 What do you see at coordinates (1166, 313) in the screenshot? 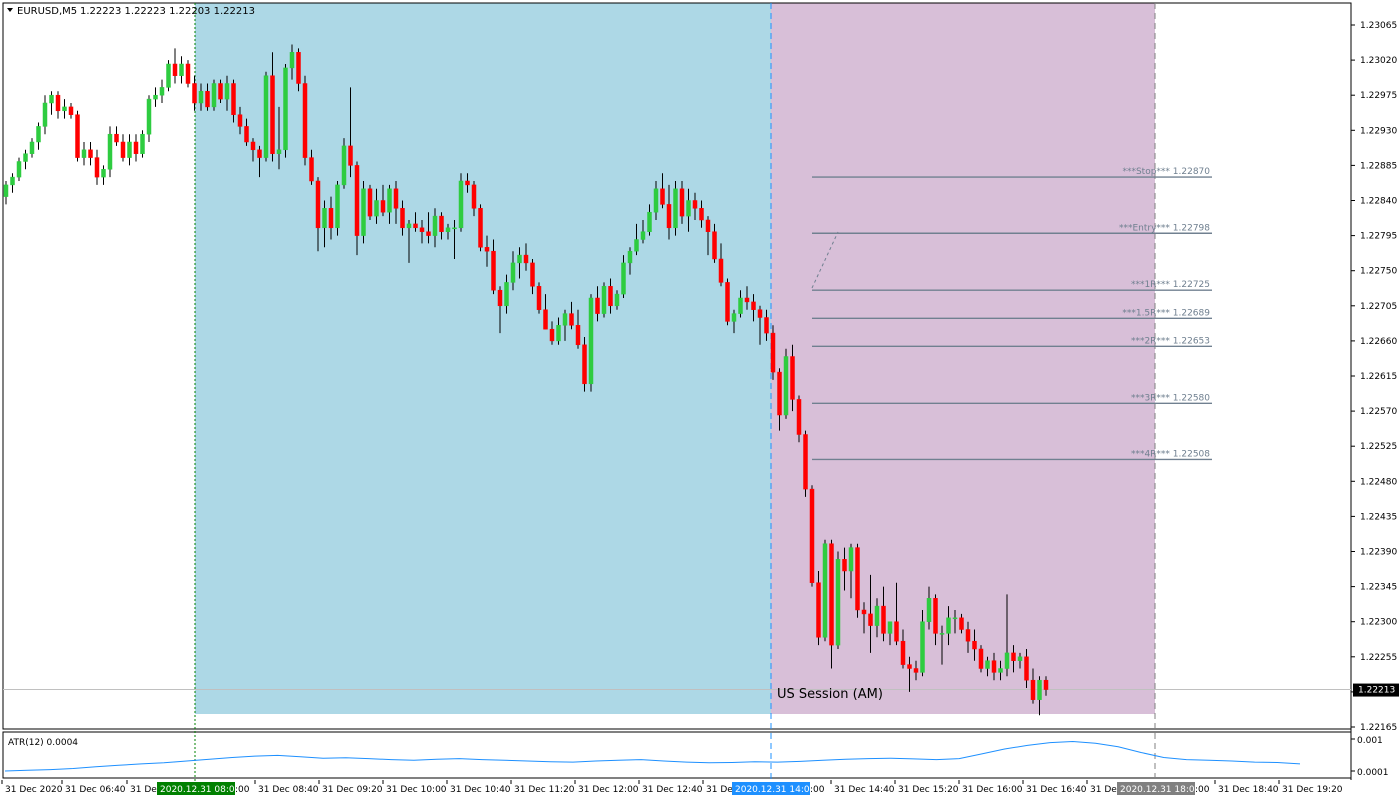
I see `trade-level-label: ***1.5R*** 1.22689` at bounding box center [1166, 313].